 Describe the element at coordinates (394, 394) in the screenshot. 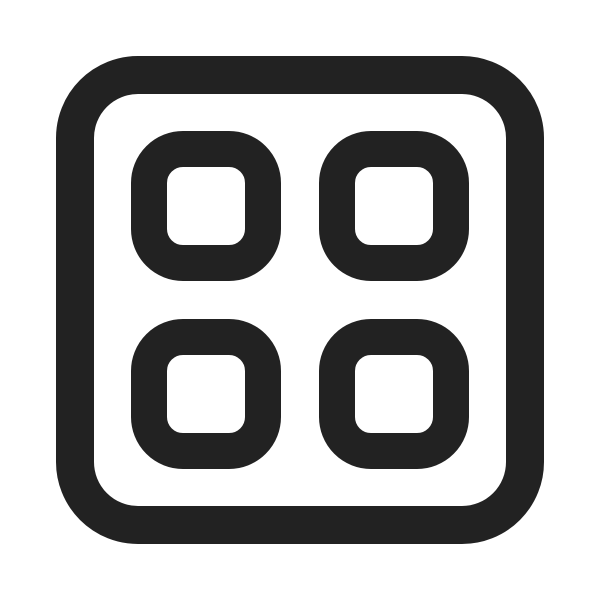

I see `tile-bottom-right` at that location.